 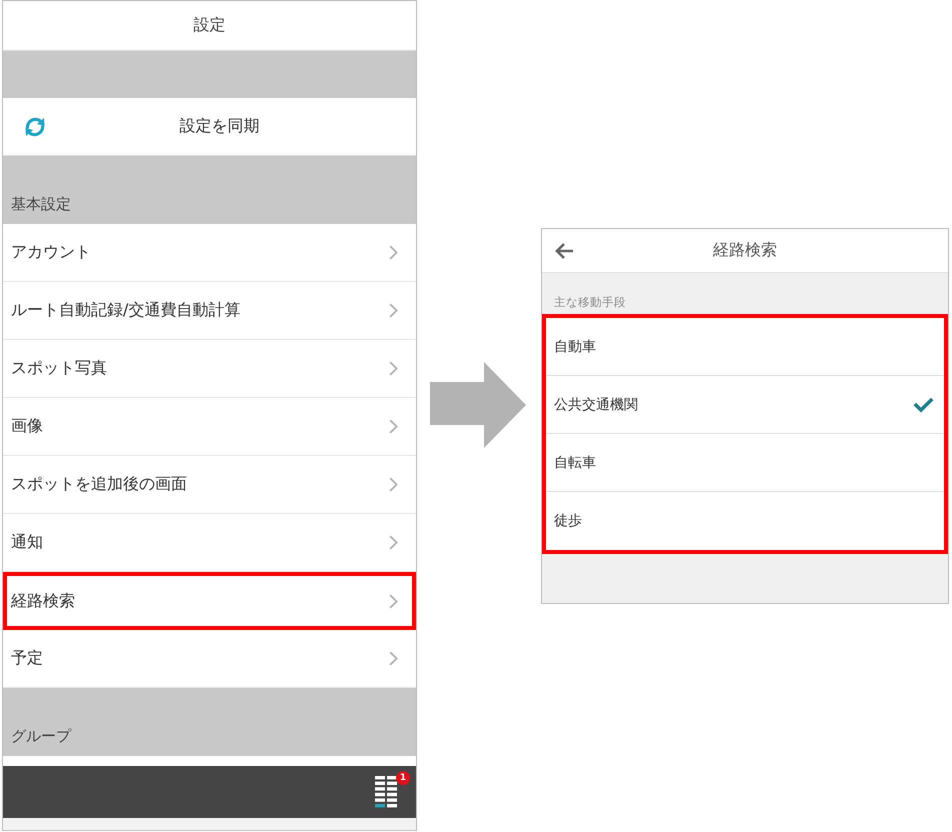 What do you see at coordinates (564, 251) in the screenshot?
I see `back-arrow-icon` at bounding box center [564, 251].